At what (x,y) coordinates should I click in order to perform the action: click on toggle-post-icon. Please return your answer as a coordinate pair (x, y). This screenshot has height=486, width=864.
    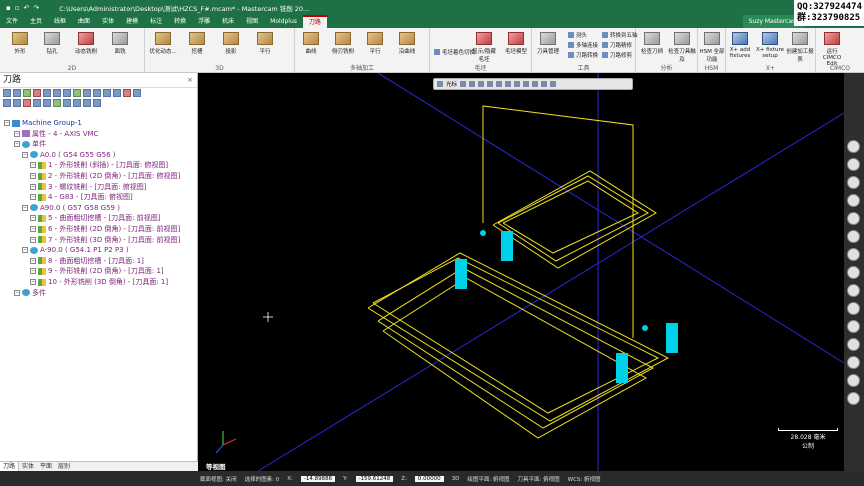
    Looking at the image, I should click on (127, 93).